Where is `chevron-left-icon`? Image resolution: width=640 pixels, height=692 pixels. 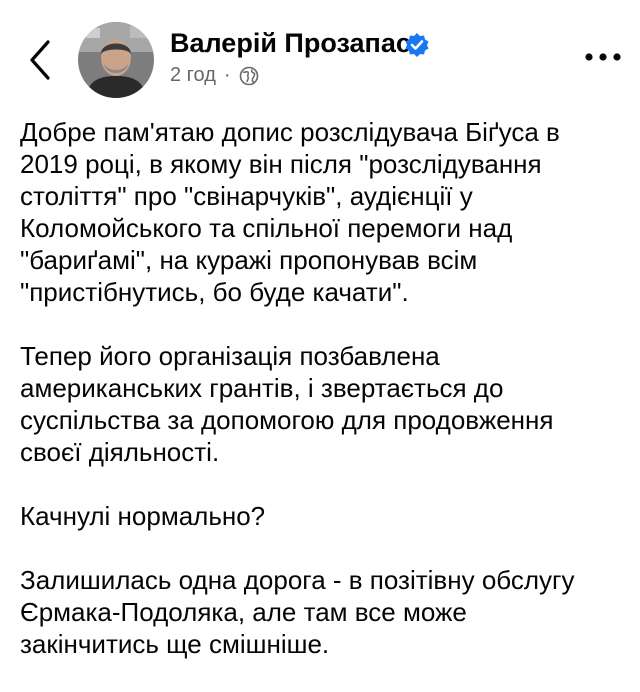 chevron-left-icon is located at coordinates (40, 60).